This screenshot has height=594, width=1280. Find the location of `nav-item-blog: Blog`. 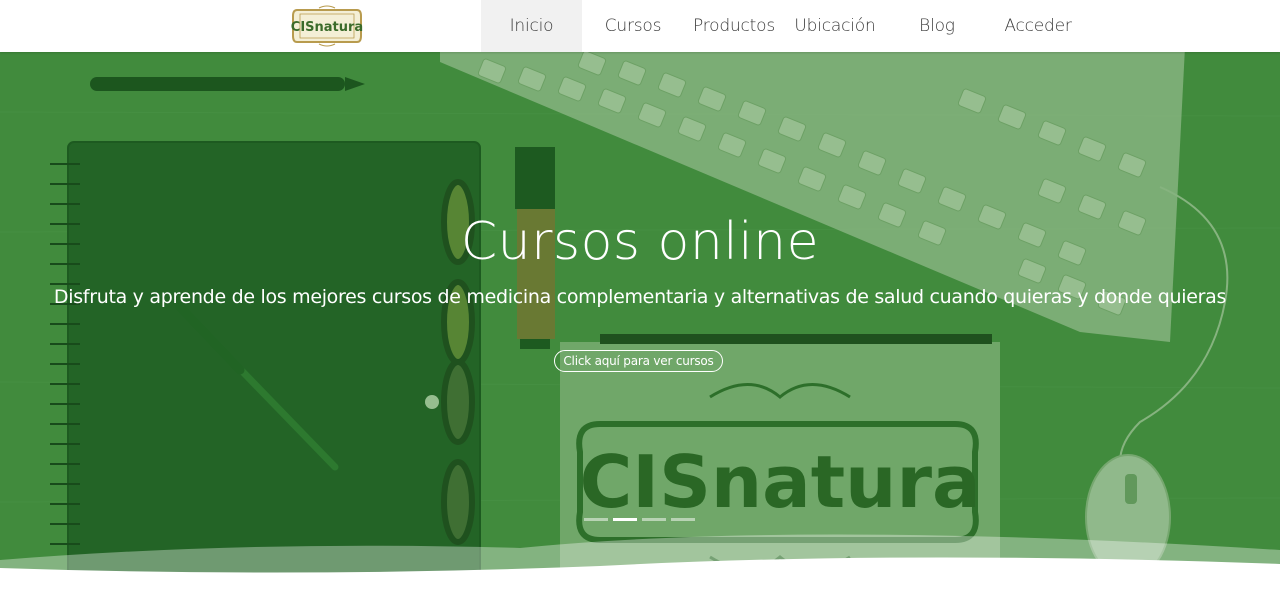

nav-item-blog: Blog is located at coordinates (937, 26).